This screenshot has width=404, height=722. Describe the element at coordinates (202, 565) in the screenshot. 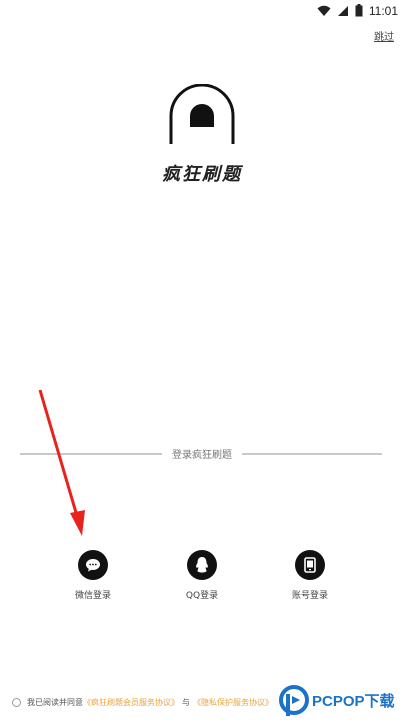

I see `qq-icon` at that location.